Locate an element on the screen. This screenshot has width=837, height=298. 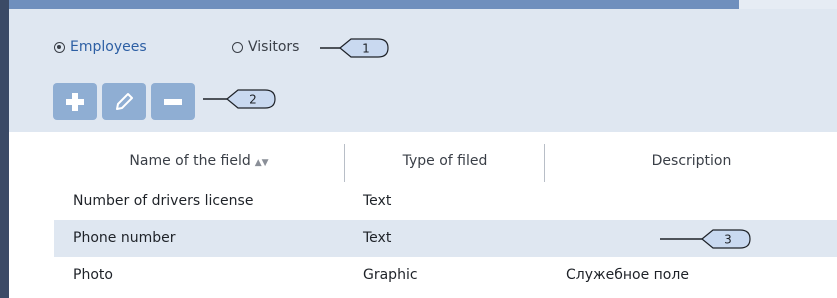
add-button is located at coordinates (75, 101).